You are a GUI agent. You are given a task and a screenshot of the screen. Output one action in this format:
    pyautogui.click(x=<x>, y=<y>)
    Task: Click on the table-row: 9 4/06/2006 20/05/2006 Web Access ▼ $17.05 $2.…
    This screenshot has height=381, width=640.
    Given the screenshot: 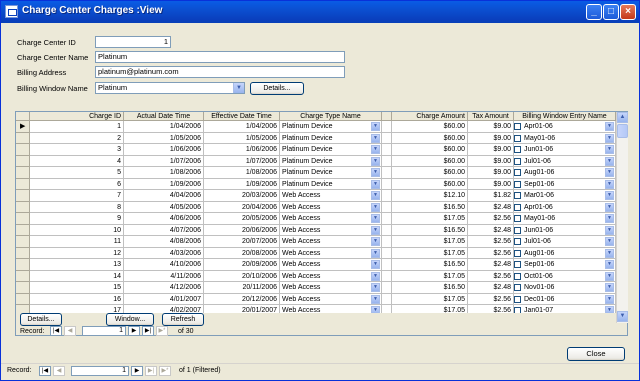 What is the action you would take?
    pyautogui.click(x=316, y=219)
    